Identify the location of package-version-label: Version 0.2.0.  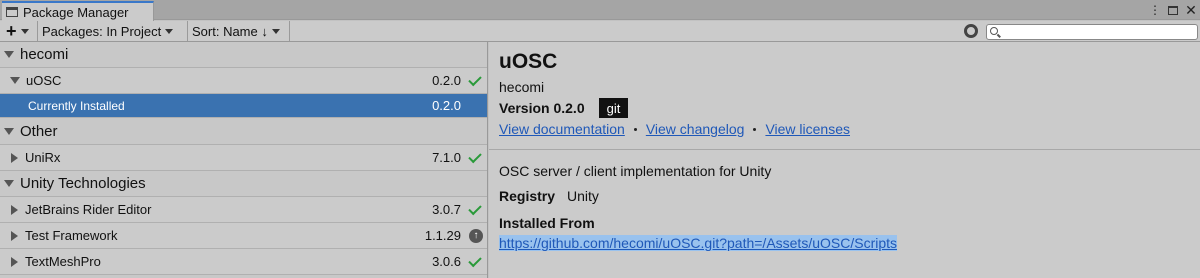
(542, 108).